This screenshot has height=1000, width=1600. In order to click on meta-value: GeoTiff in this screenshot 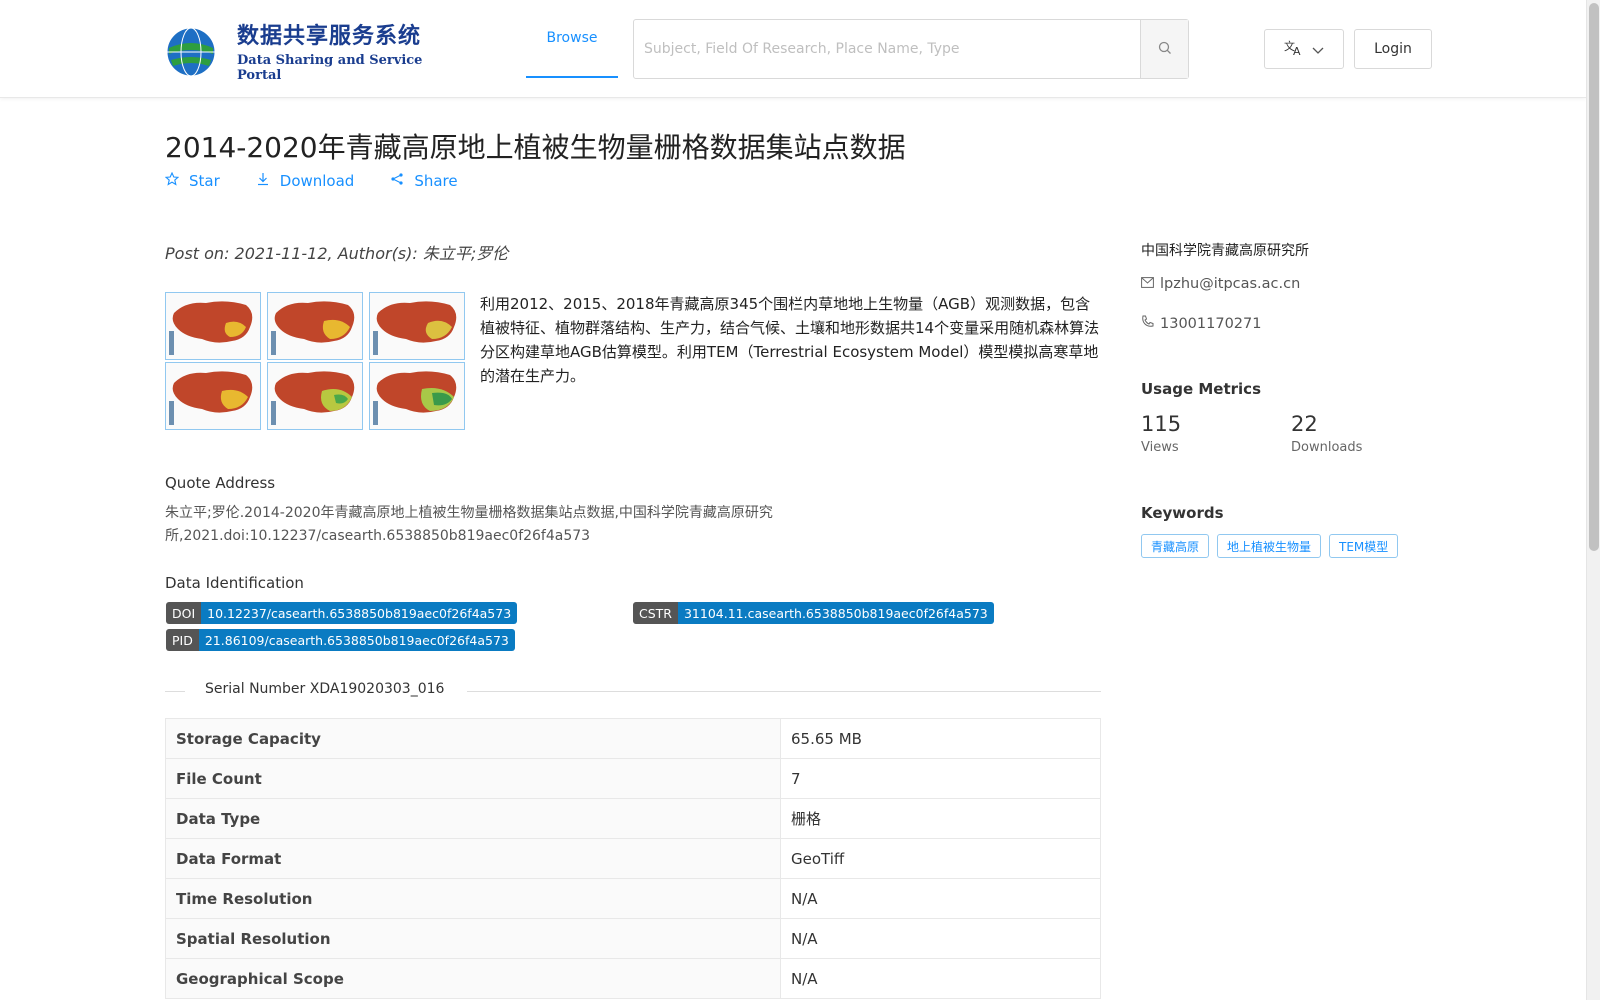, I will do `click(940, 858)`.